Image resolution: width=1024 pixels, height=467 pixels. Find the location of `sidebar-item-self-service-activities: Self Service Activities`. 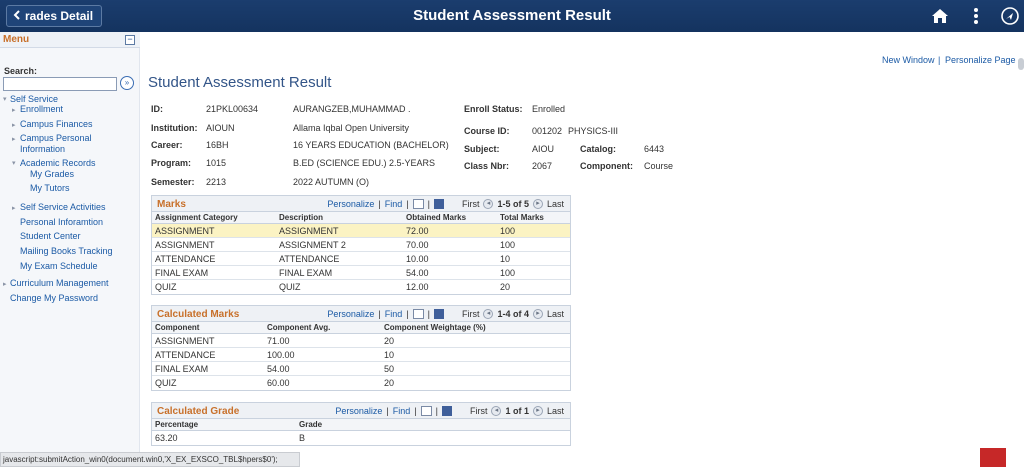

sidebar-item-self-service-activities: Self Service Activities is located at coordinates (63, 207).